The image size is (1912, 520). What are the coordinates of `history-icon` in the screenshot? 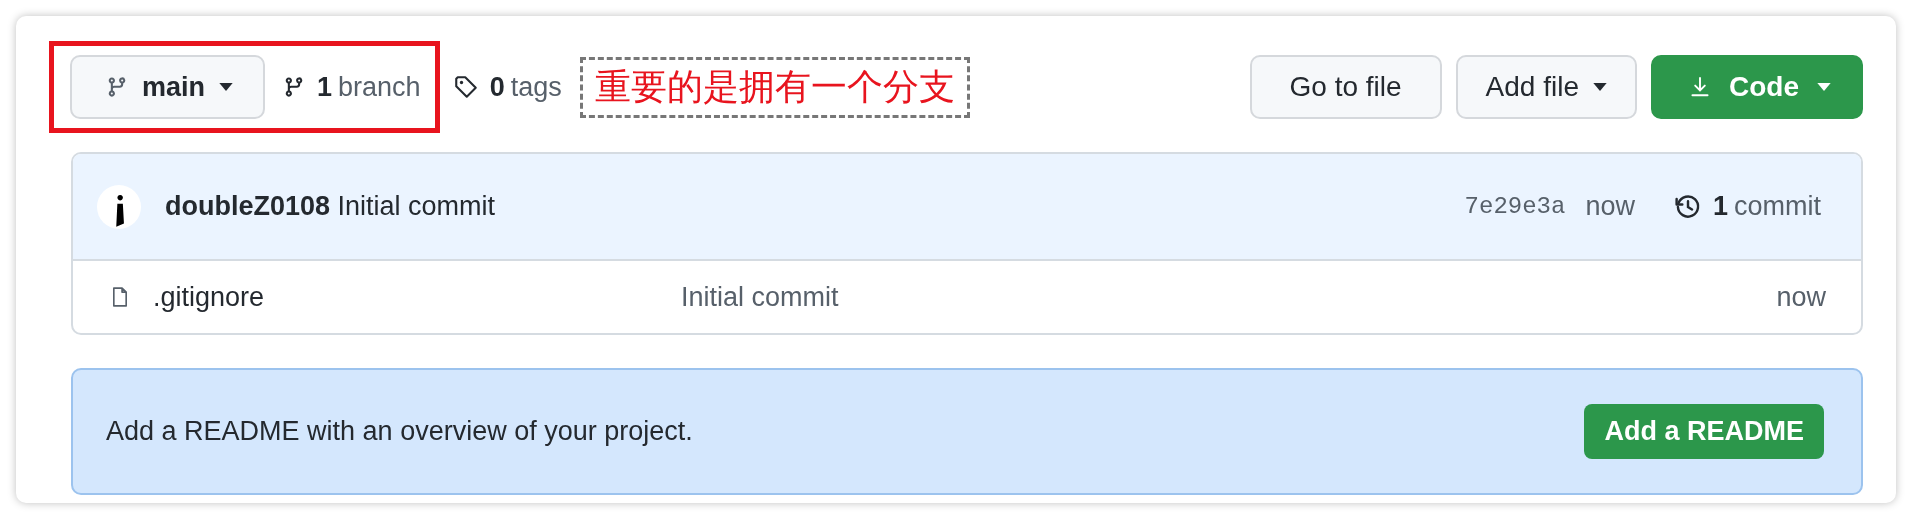 It's located at (1687, 206).